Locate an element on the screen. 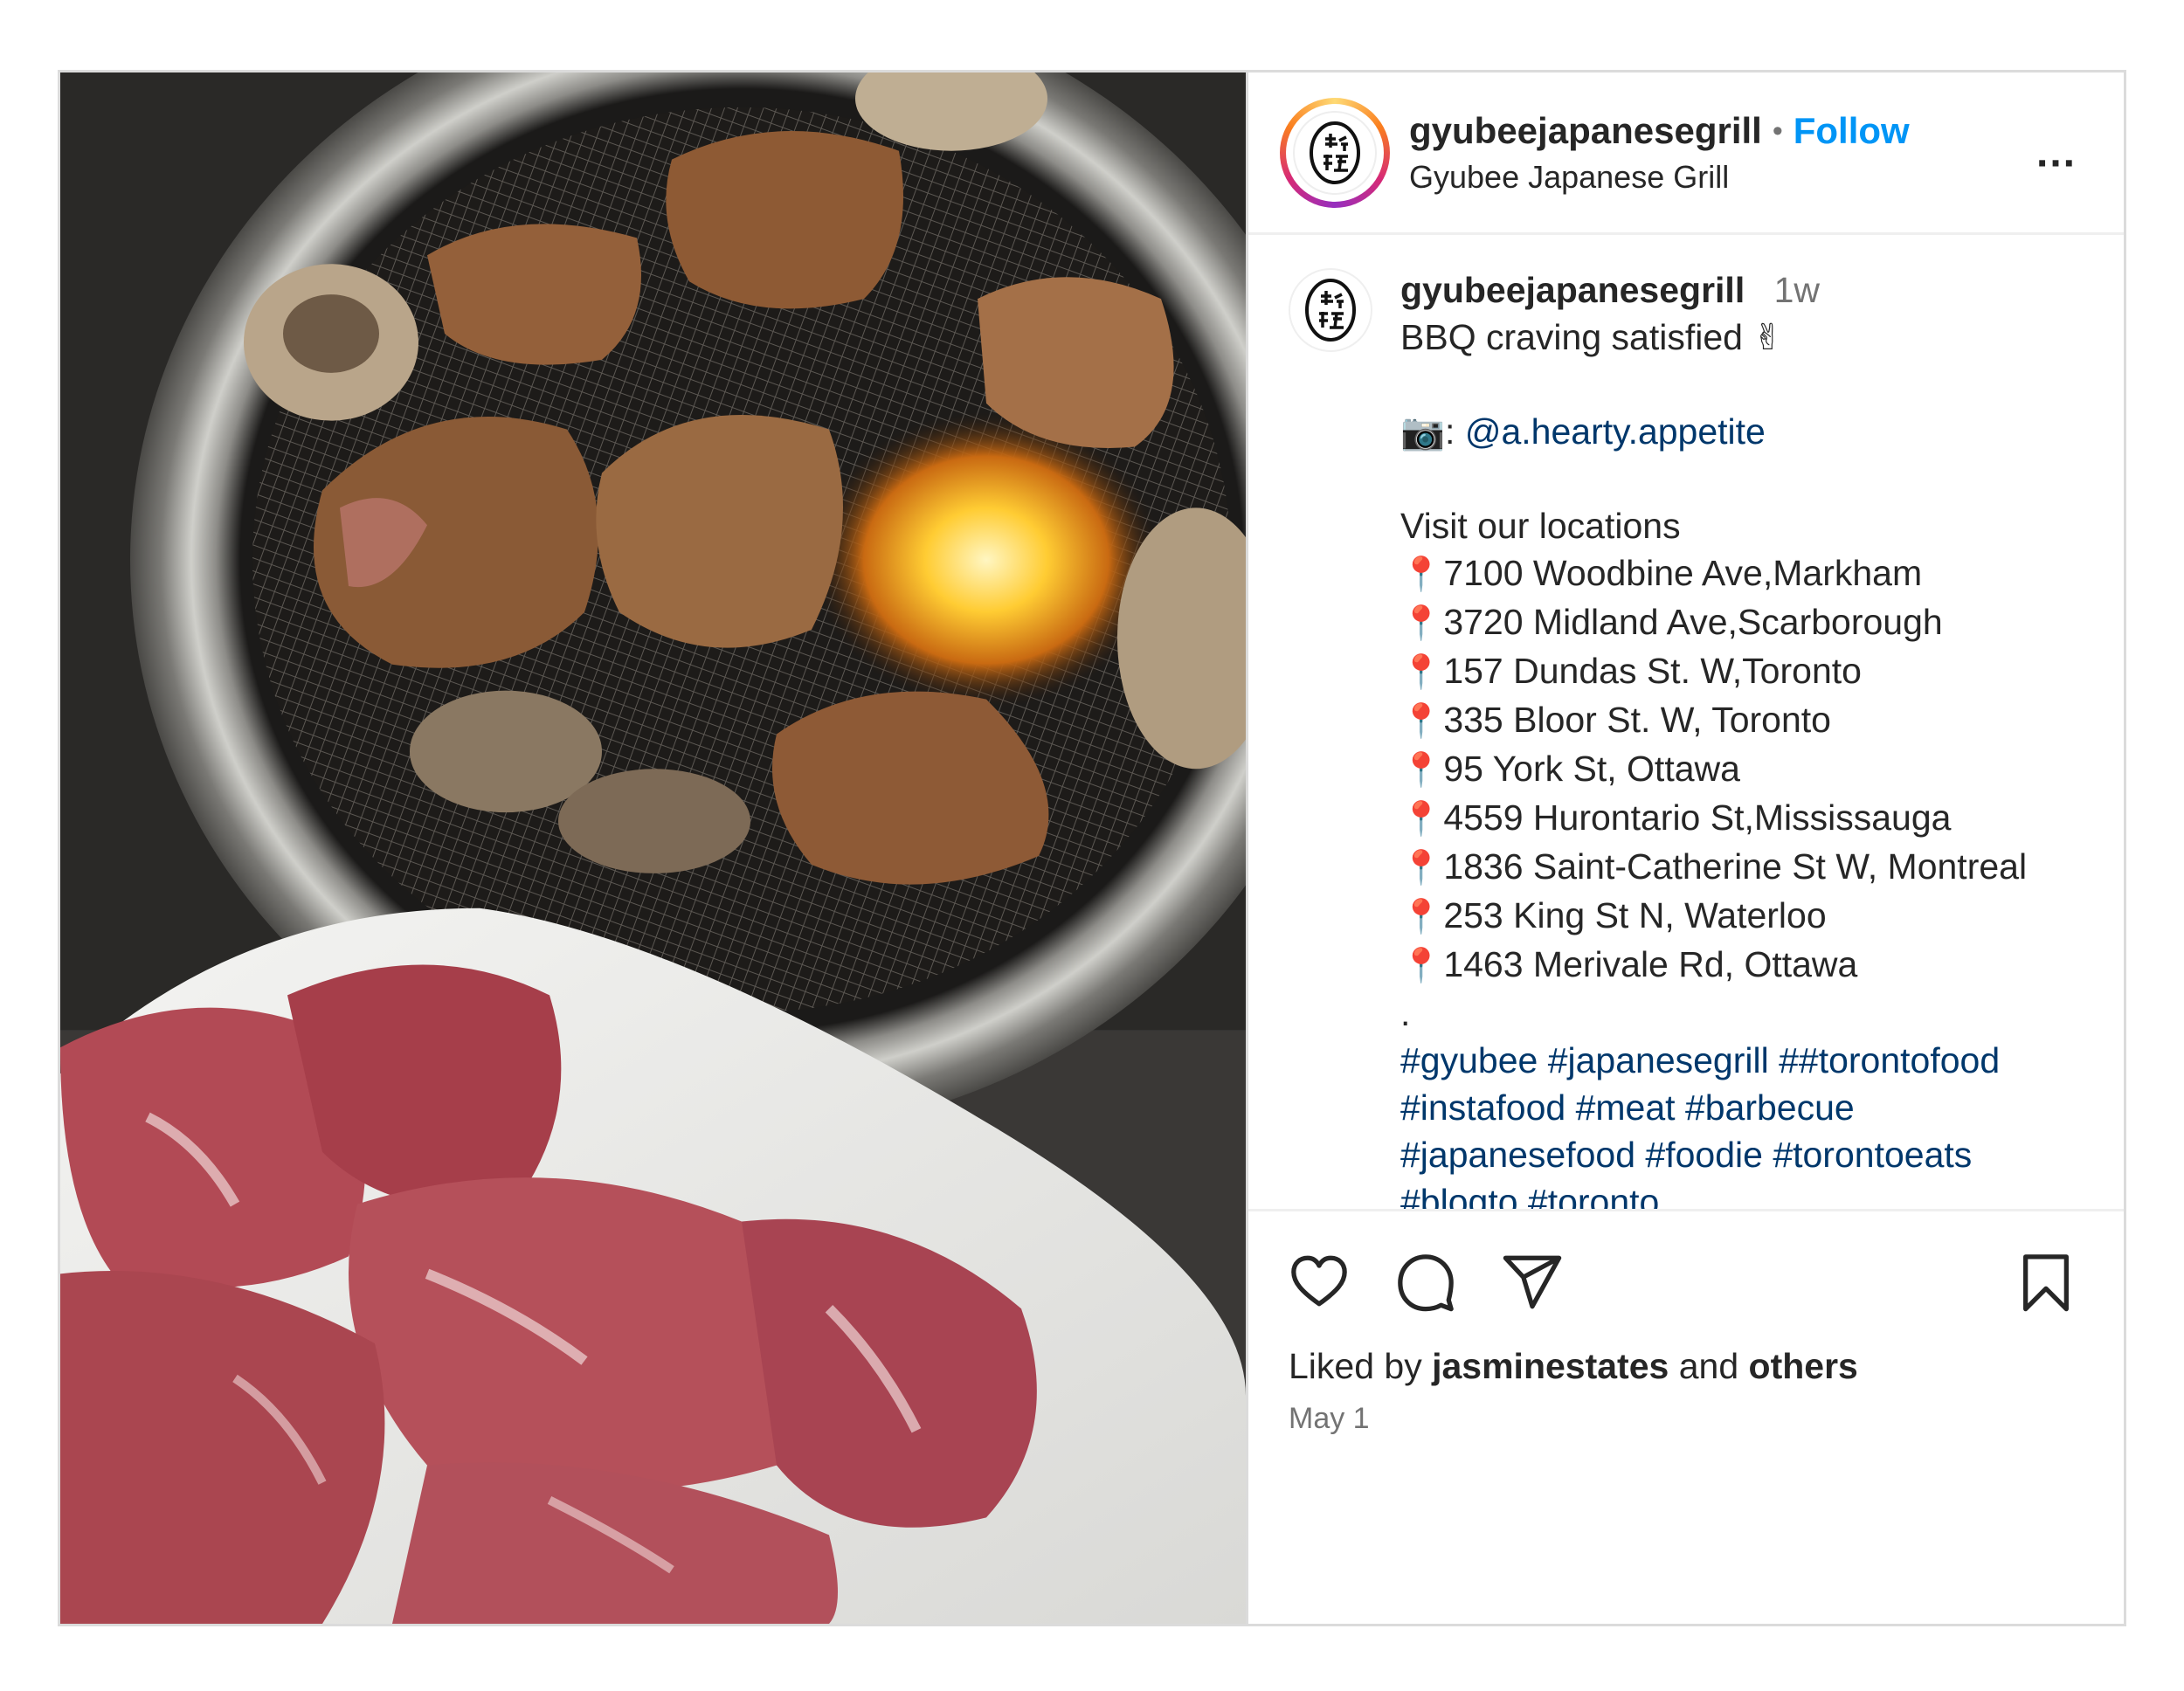 Image resolution: width=2184 pixels, height=1691 pixels. heart-icon is located at coordinates (1319, 1281).